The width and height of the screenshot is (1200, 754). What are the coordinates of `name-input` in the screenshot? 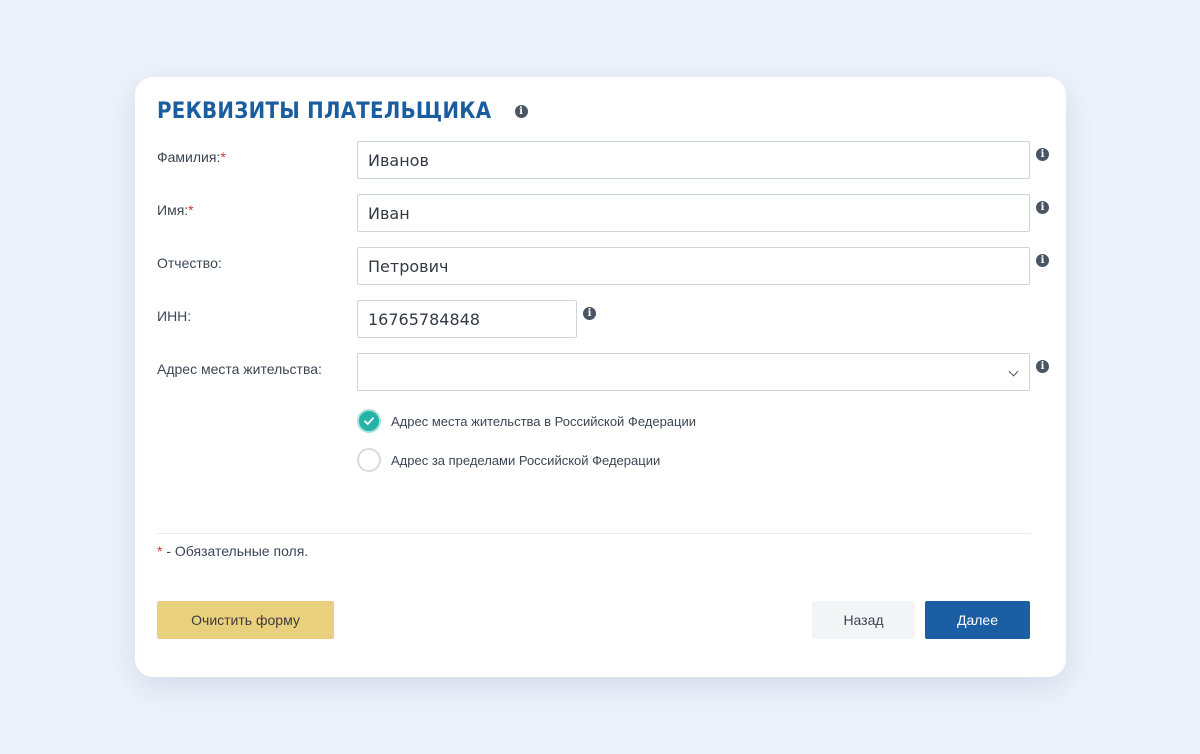 It's located at (693, 213).